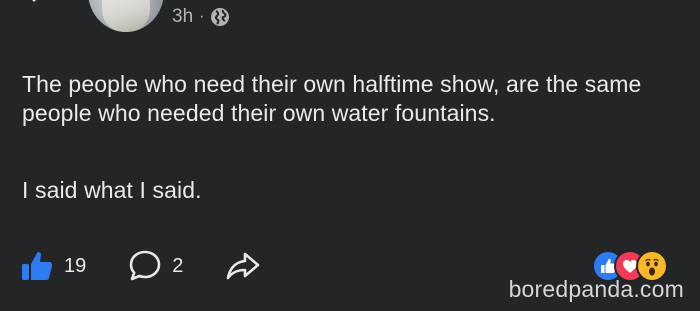  I want to click on comment-count: 2, so click(178, 265).